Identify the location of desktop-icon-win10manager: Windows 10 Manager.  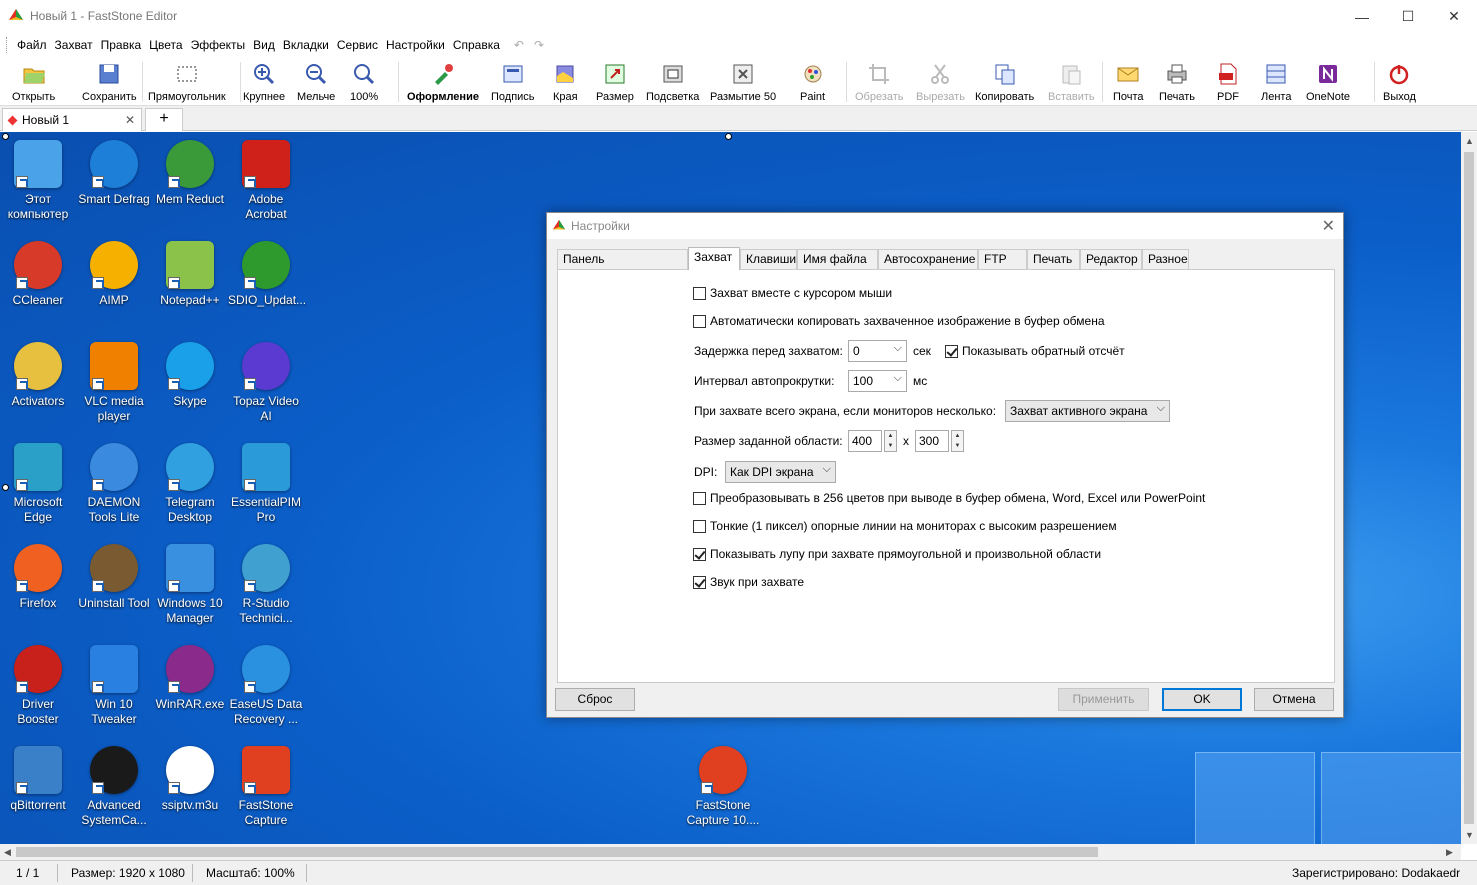
(190, 585).